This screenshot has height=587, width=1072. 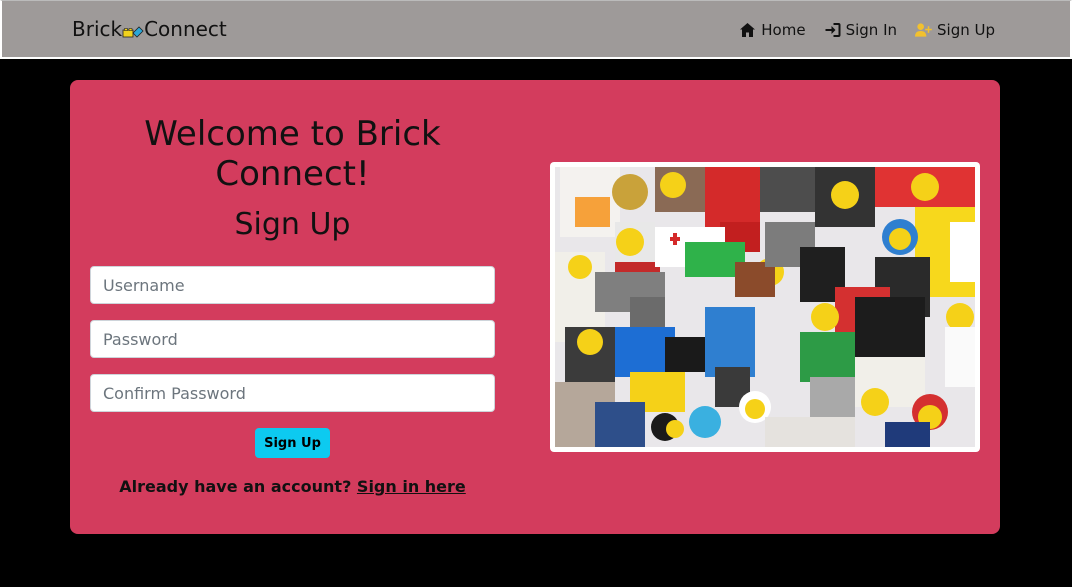 I want to click on nav-signin-link: Sign In, so click(x=860, y=30).